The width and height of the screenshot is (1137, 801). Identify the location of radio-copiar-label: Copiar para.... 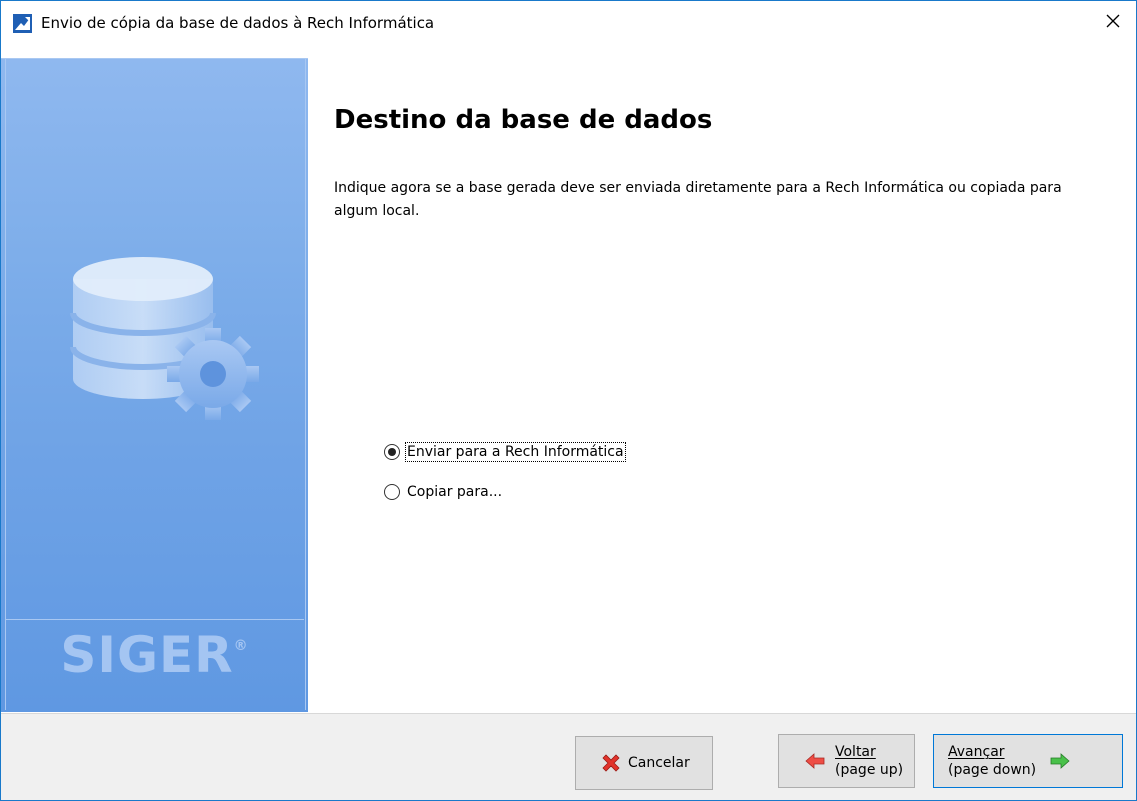
(454, 492).